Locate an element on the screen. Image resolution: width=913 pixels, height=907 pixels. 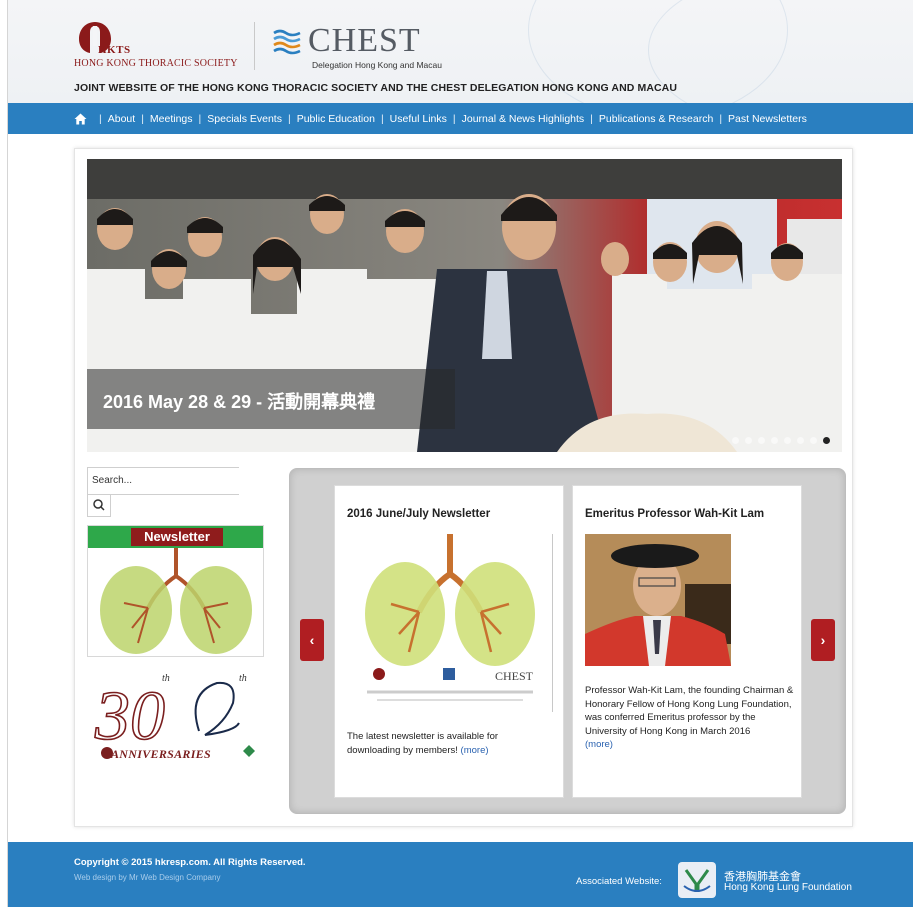
chest-logo: CHEST Delegation Hong Kong and Macau is located at coordinates (367, 47).